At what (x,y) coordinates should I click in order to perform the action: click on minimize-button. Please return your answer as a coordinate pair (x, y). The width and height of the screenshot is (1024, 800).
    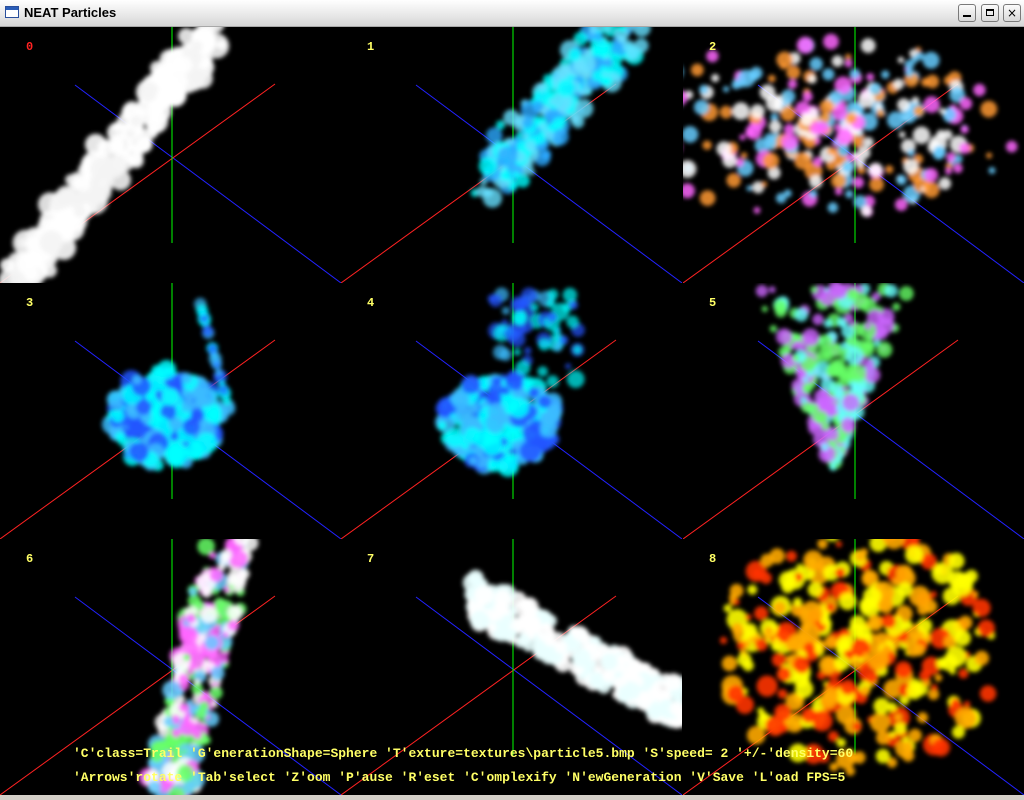
    Looking at the image, I should click on (967, 13).